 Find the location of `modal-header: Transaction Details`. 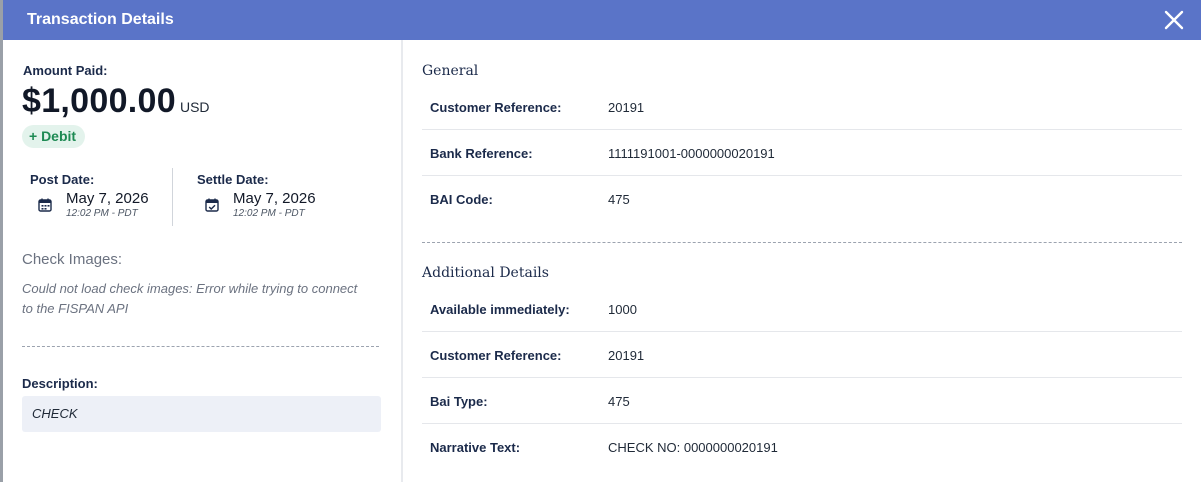

modal-header: Transaction Details is located at coordinates (602, 20).